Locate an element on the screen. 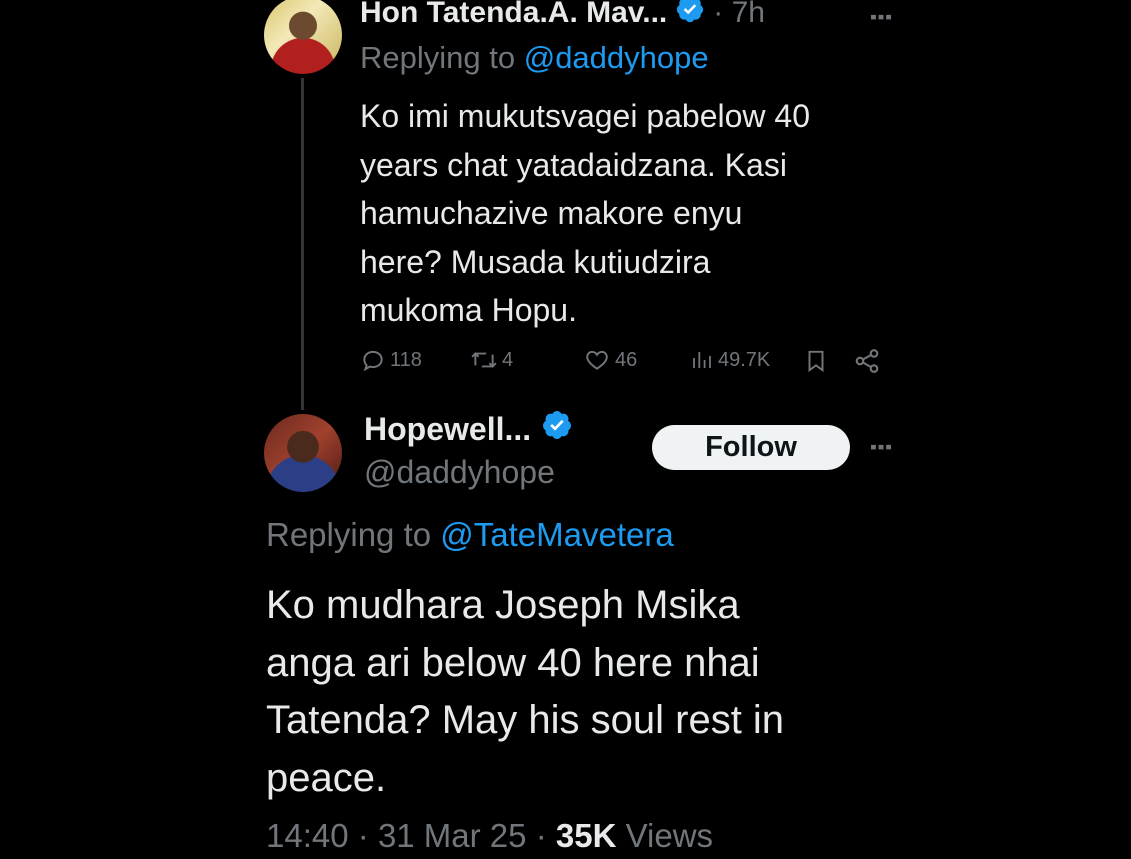 This screenshot has width=1131, height=859. tweet2-text-line: peace. is located at coordinates (326, 777).